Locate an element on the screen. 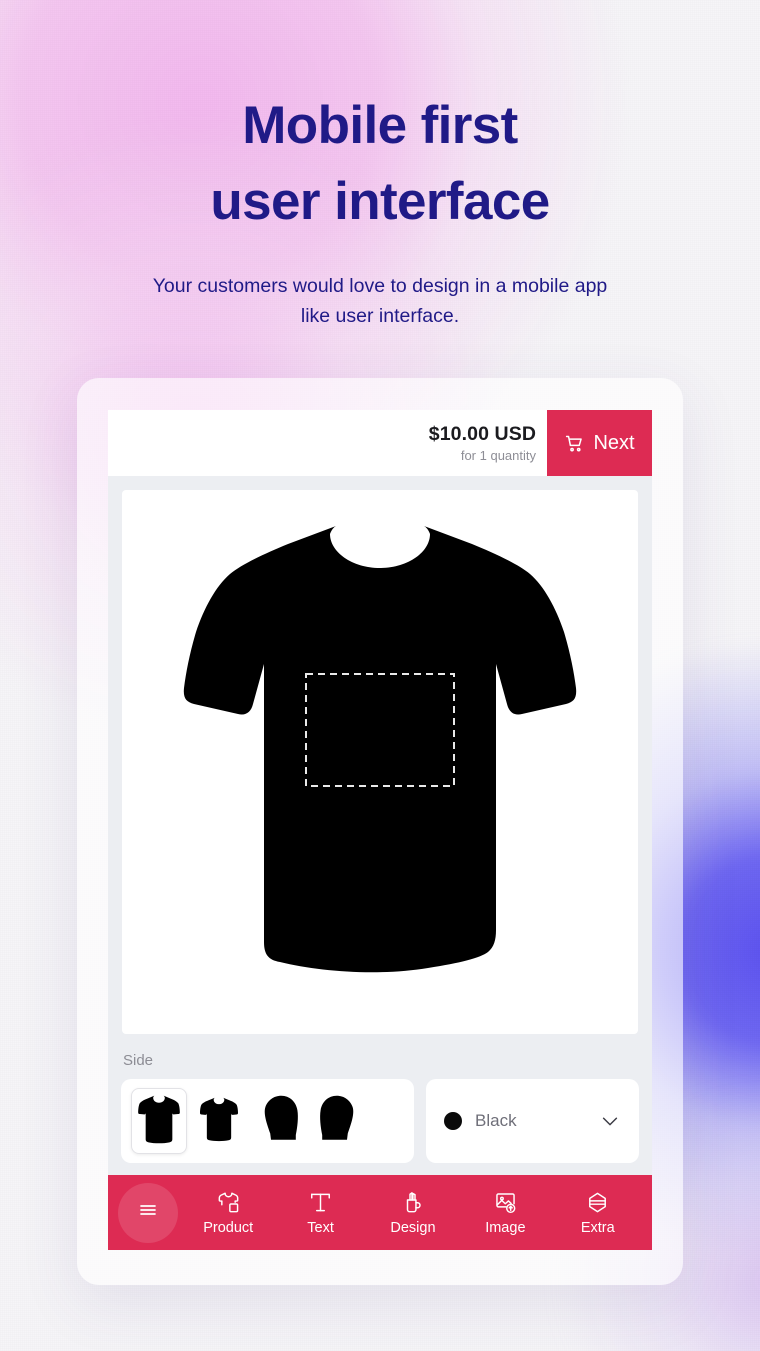 The height and width of the screenshot is (1351, 760). selector-row: Black is located at coordinates (380, 1116).